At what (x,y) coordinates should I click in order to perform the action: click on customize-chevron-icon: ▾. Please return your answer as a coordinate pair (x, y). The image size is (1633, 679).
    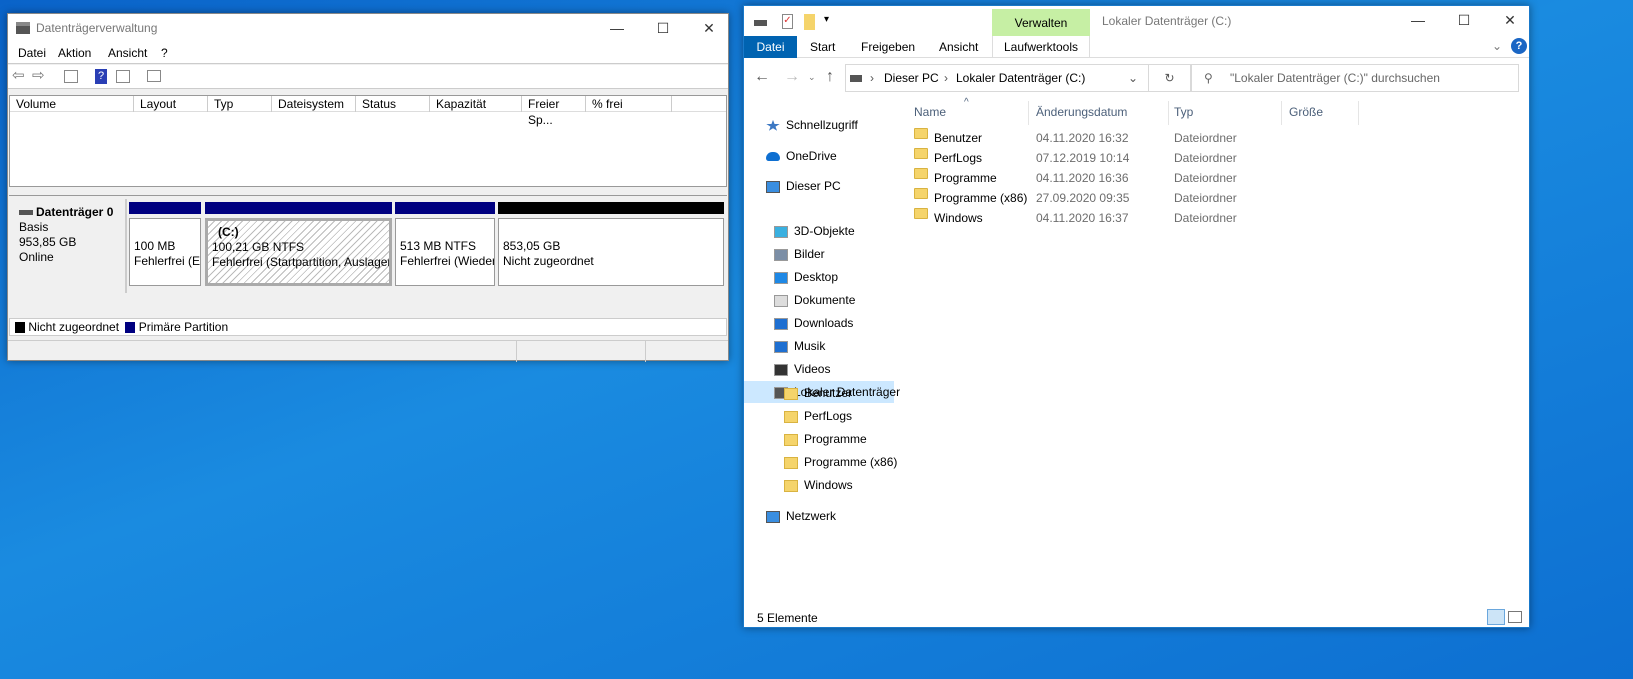
    Looking at the image, I should click on (826, 19).